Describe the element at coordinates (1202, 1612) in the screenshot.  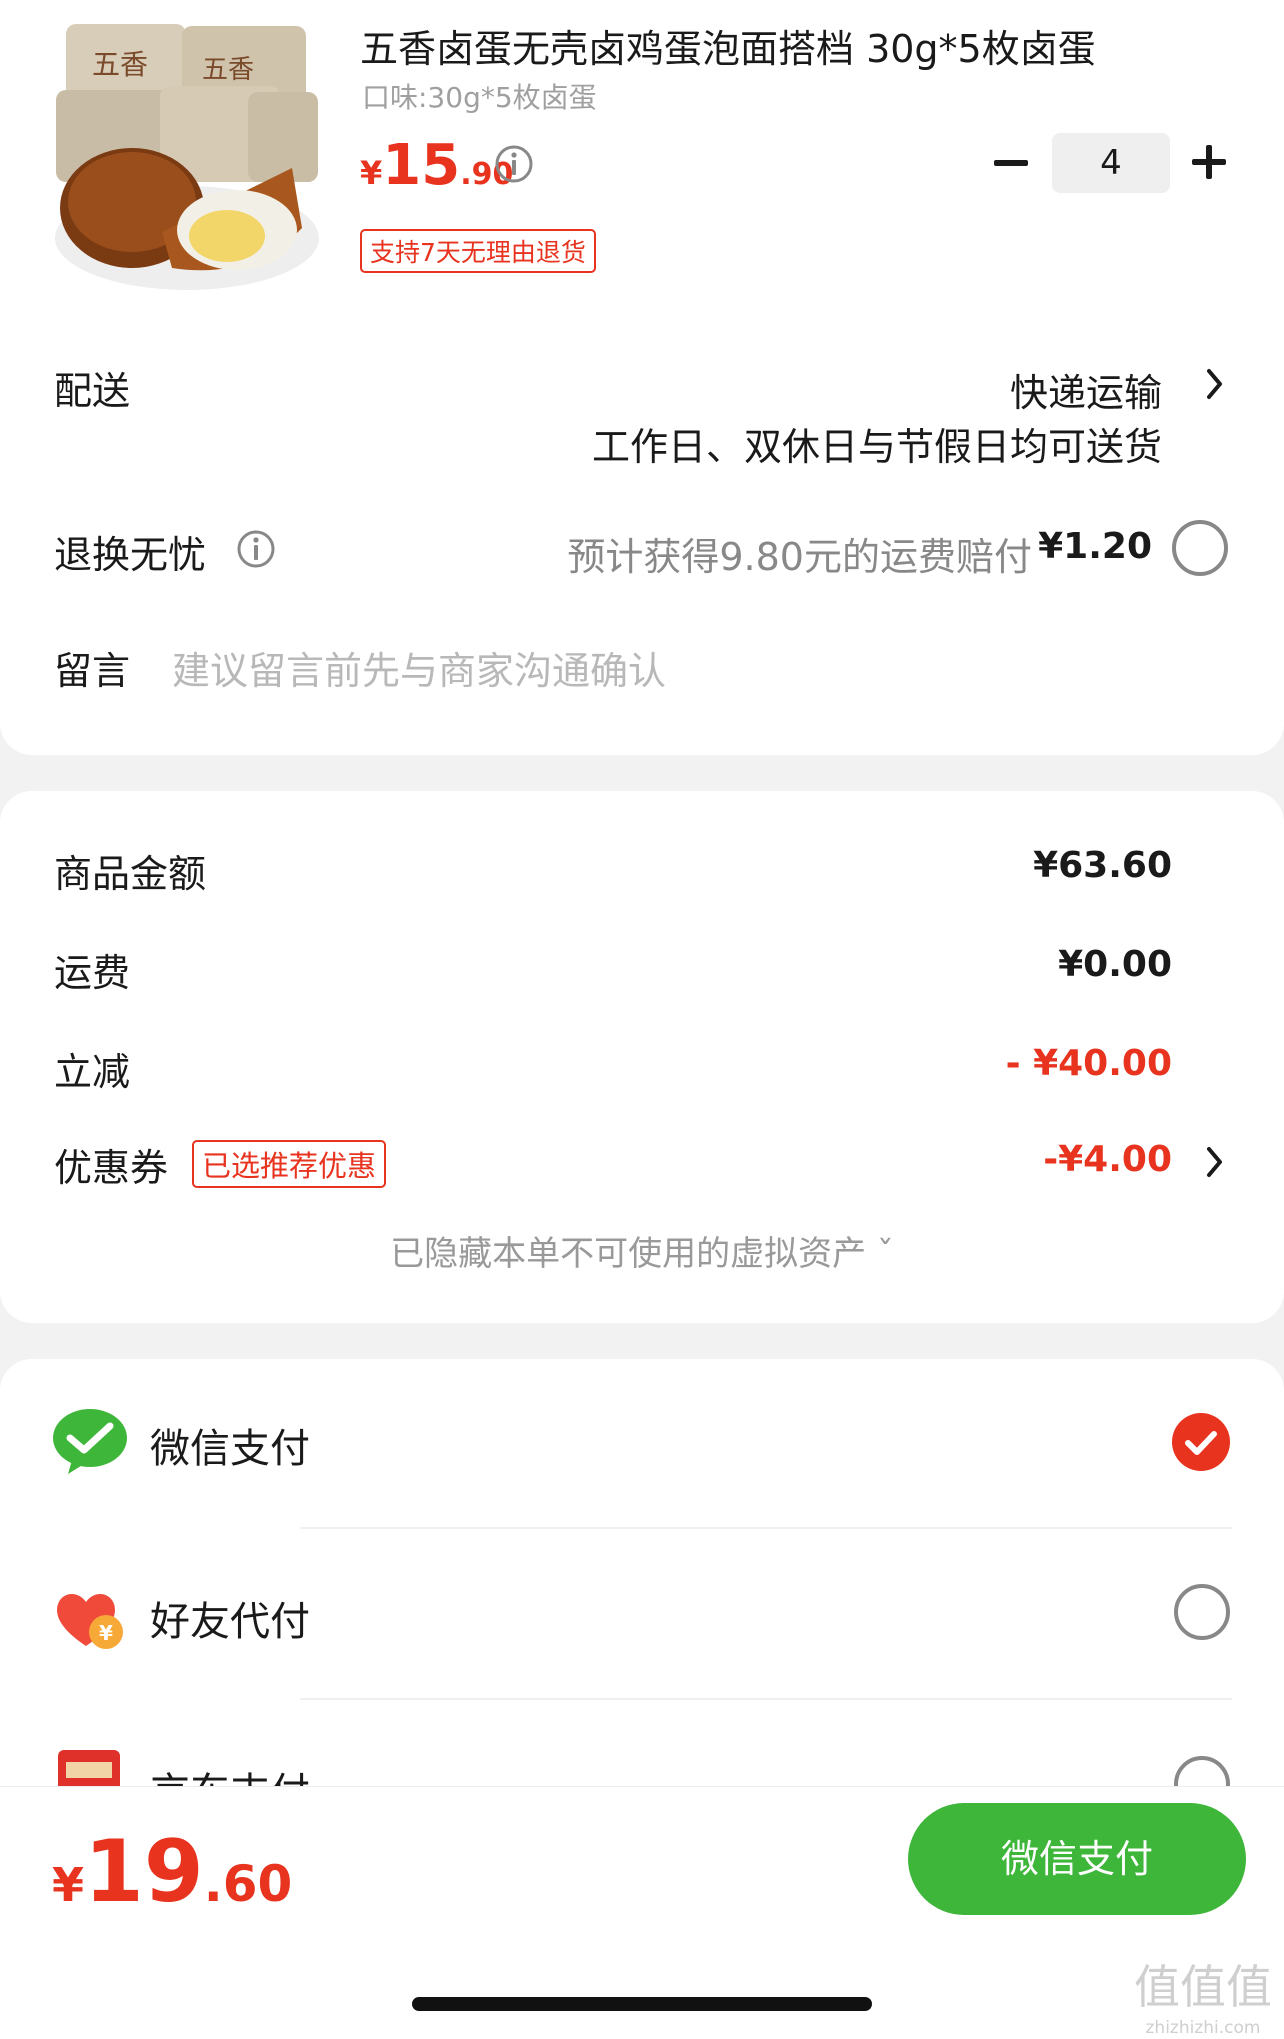
I see `payment-radio` at that location.